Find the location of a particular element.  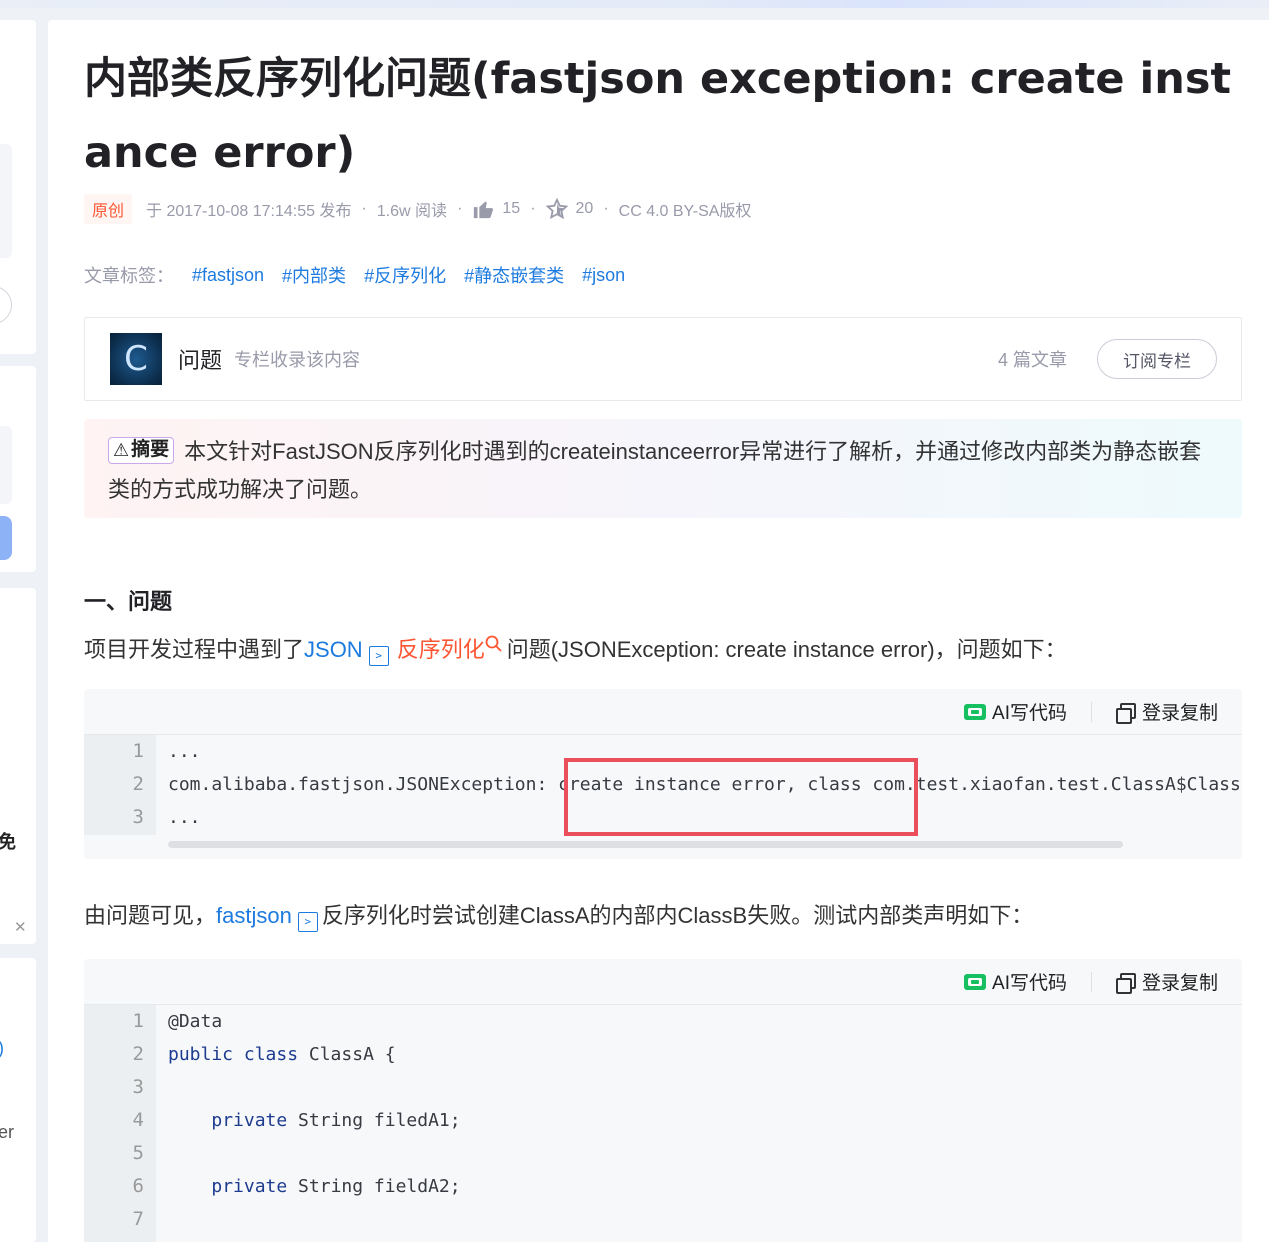

keyword-link-deserialize: 反序列化 is located at coordinates (441, 649).